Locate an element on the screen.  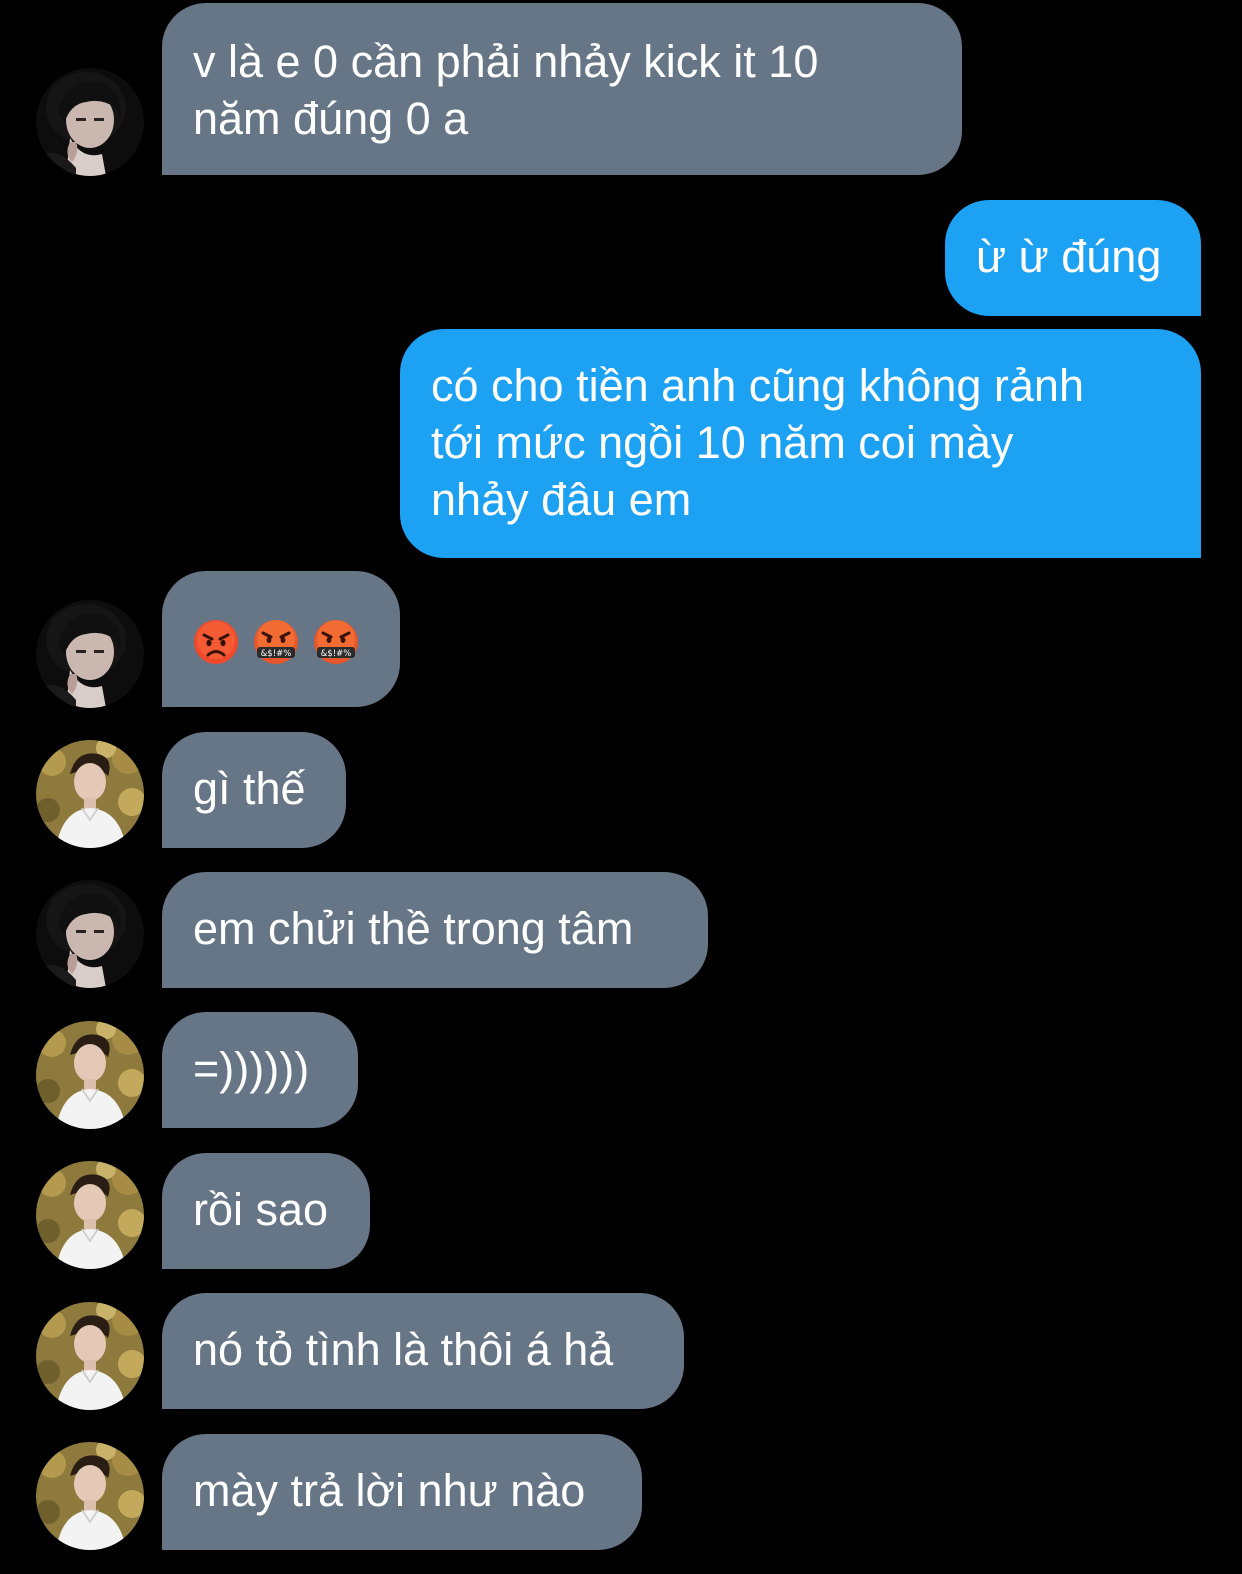
emoji-row: &$!#% &$!#% is located at coordinates (281, 641).